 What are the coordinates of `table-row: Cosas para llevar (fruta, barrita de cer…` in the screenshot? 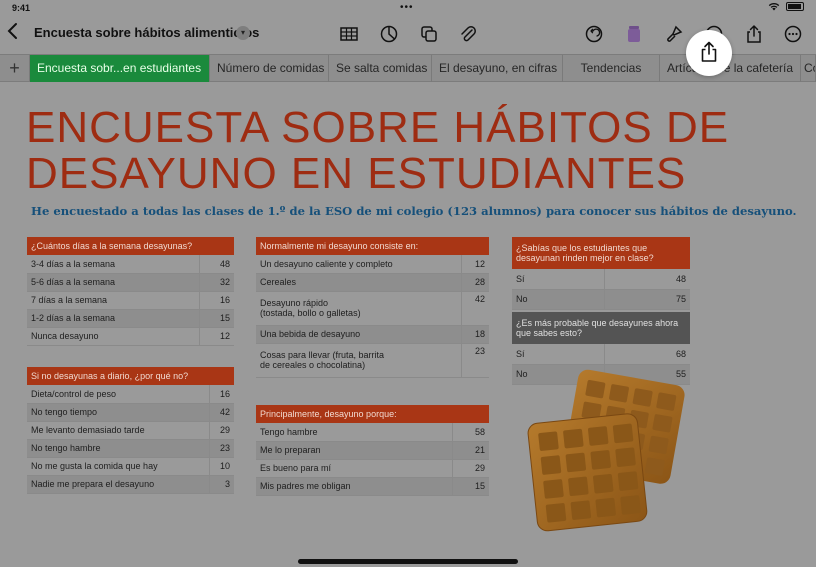 It's located at (372, 360).